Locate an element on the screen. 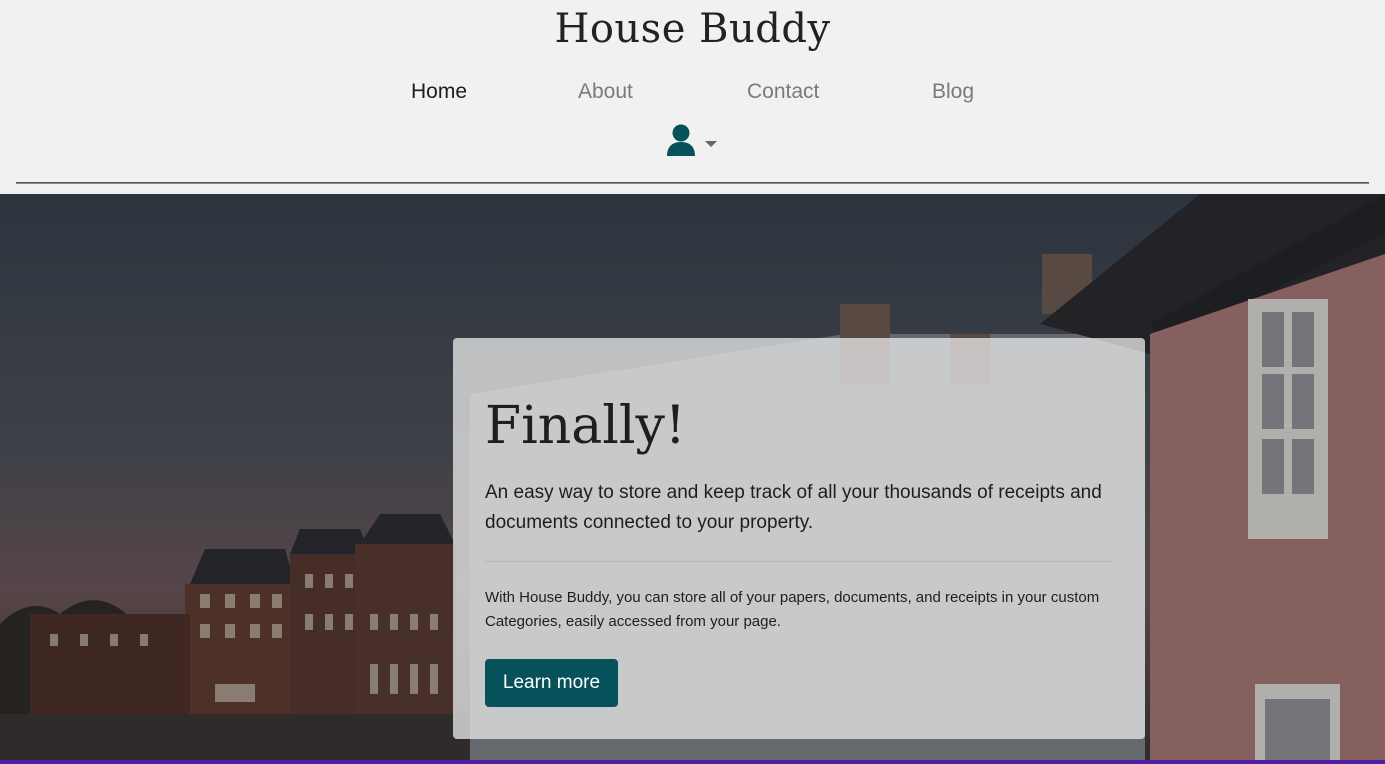  hero-card-divider is located at coordinates (798, 561).